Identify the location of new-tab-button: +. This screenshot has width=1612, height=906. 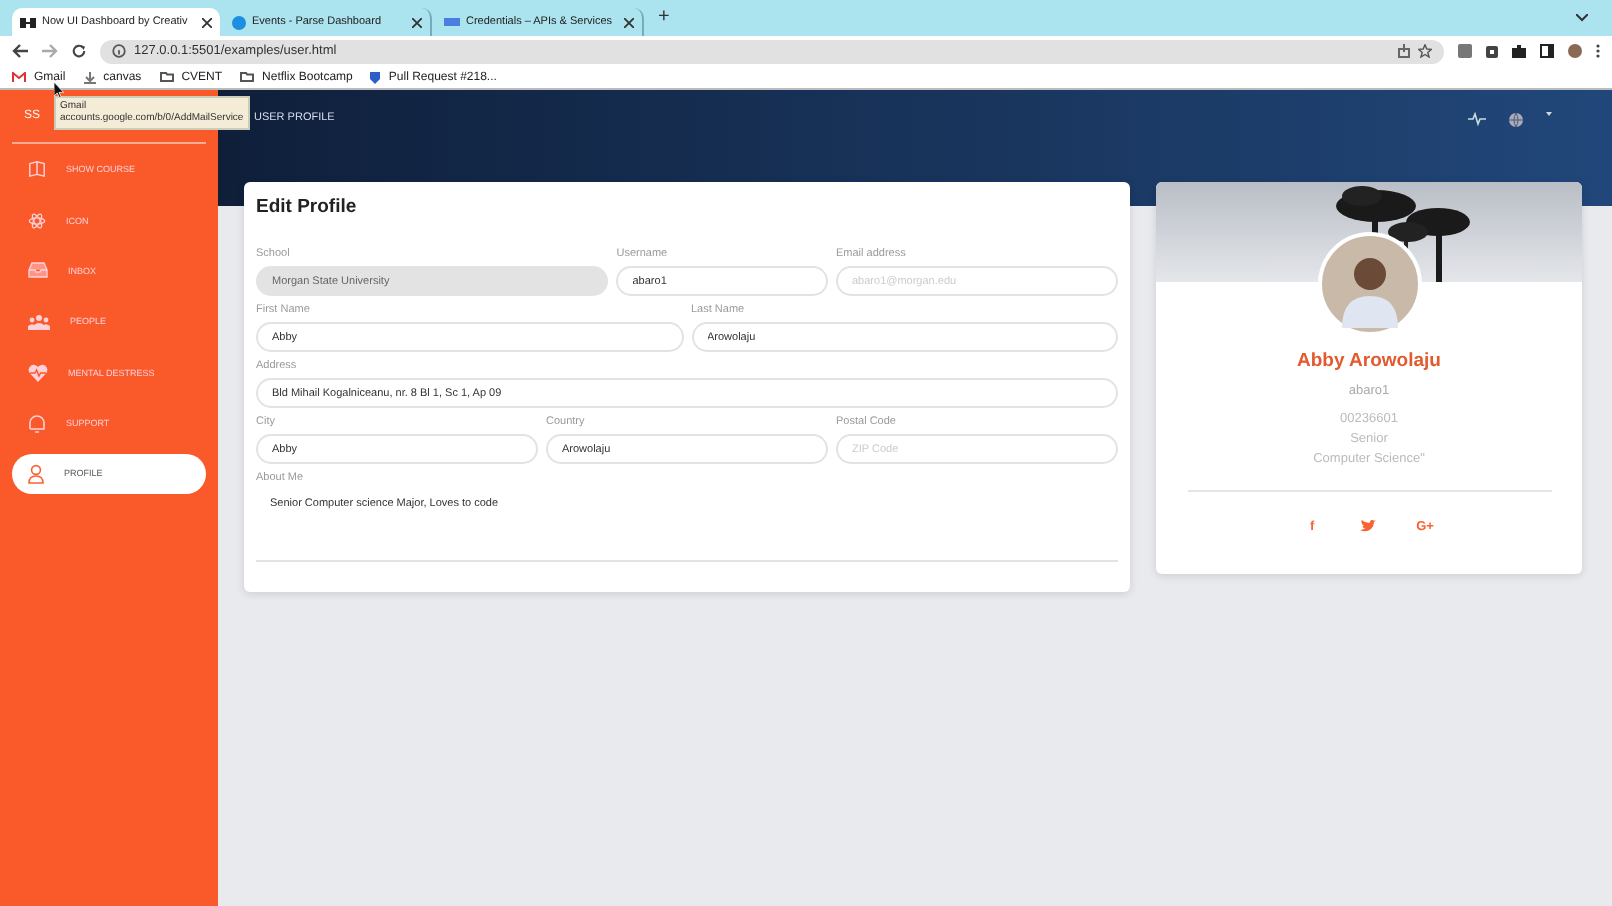
(664, 18).